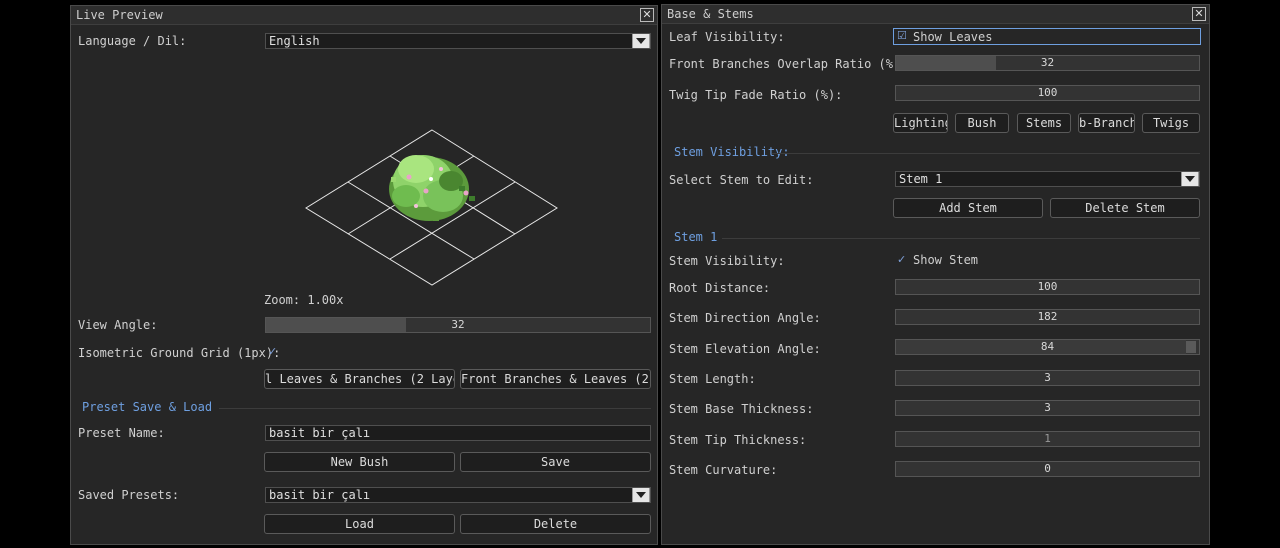 This screenshot has height=548, width=1280. I want to click on language-label: Language / Dil:, so click(132, 41).